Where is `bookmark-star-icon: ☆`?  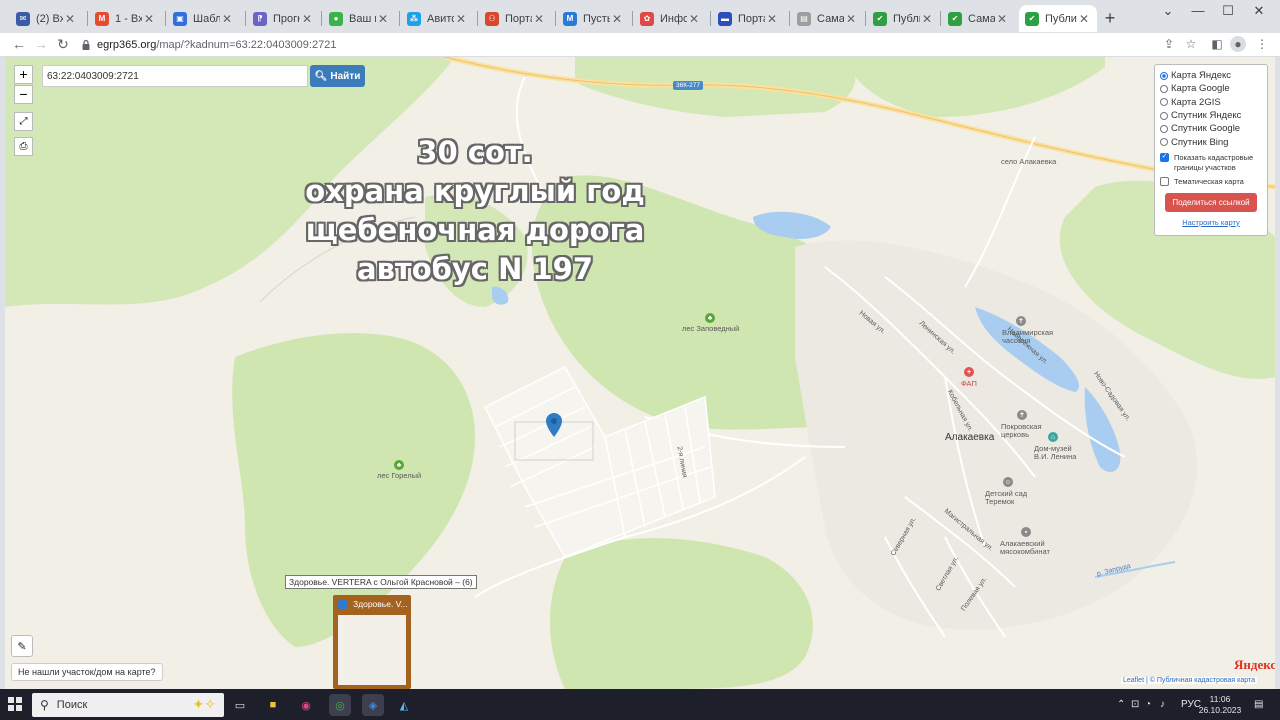 bookmark-star-icon: ☆ is located at coordinates (1191, 44).